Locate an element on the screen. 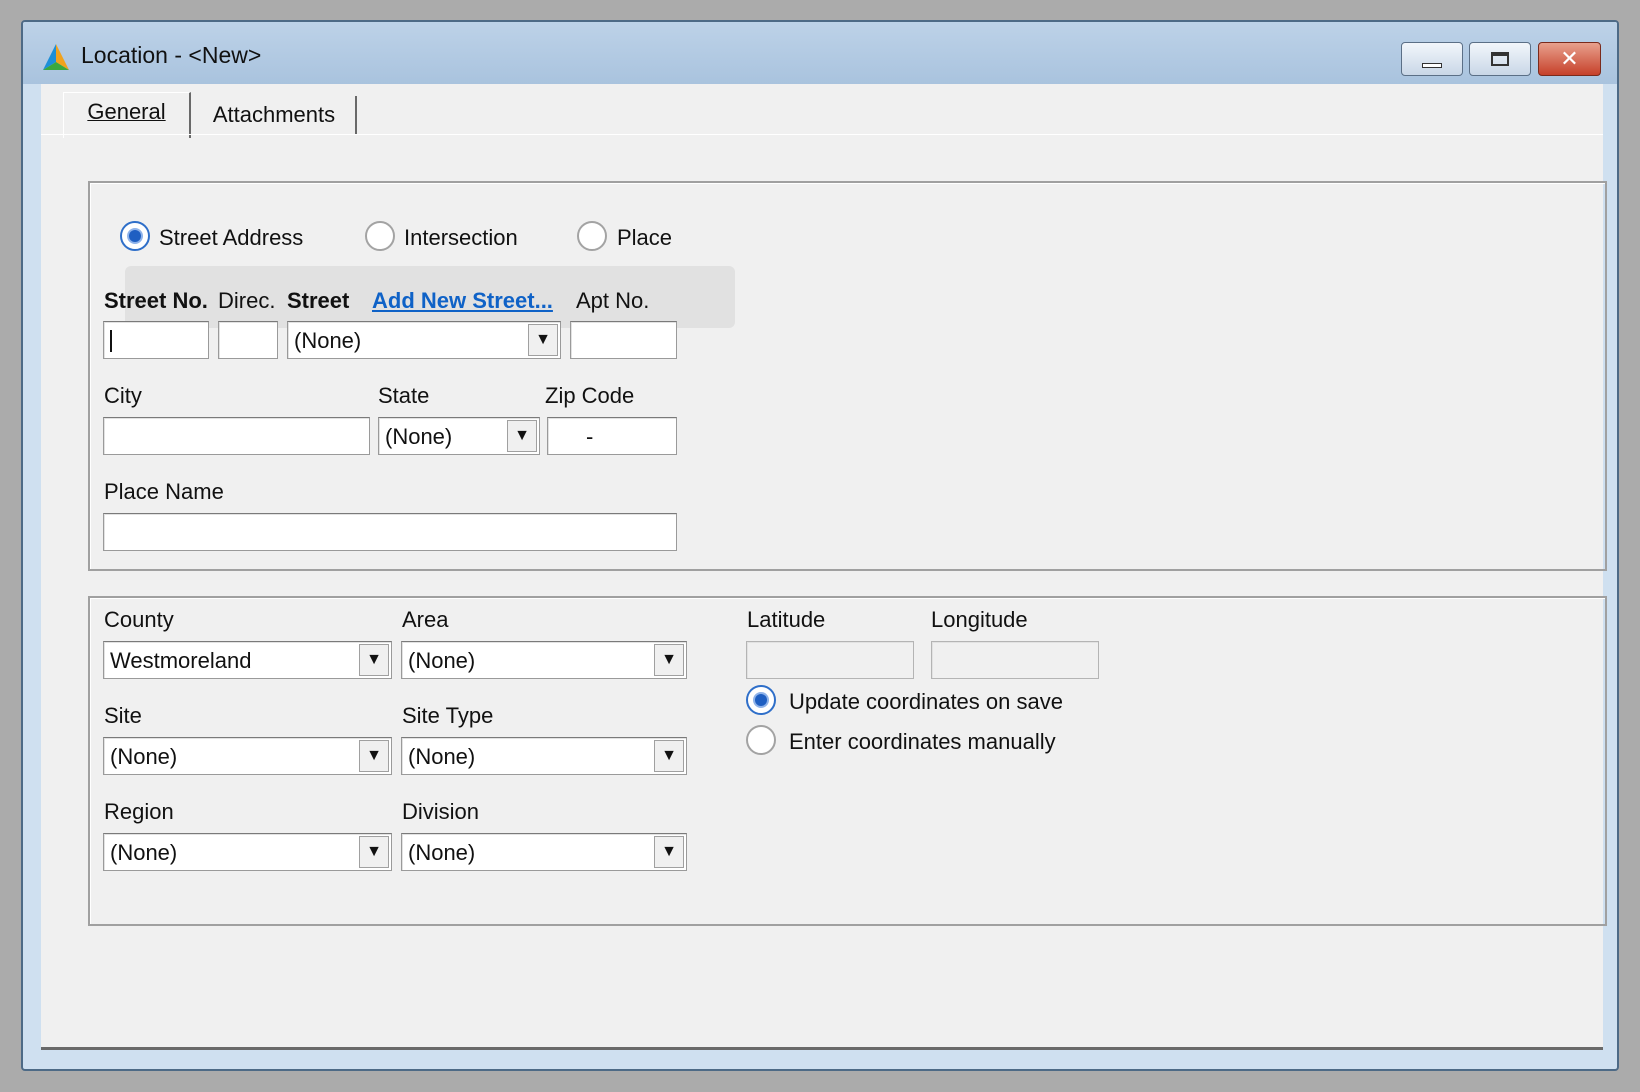 Image resolution: width=1640 pixels, height=1092 pixels. close-icon: ✕ is located at coordinates (1569, 58).